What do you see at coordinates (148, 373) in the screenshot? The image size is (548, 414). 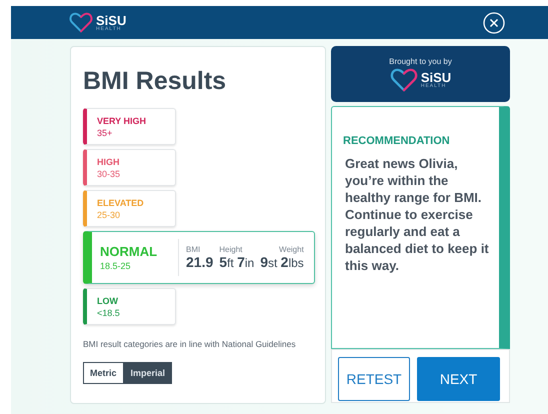 I see `unit-toggle-button: Imperial` at bounding box center [148, 373].